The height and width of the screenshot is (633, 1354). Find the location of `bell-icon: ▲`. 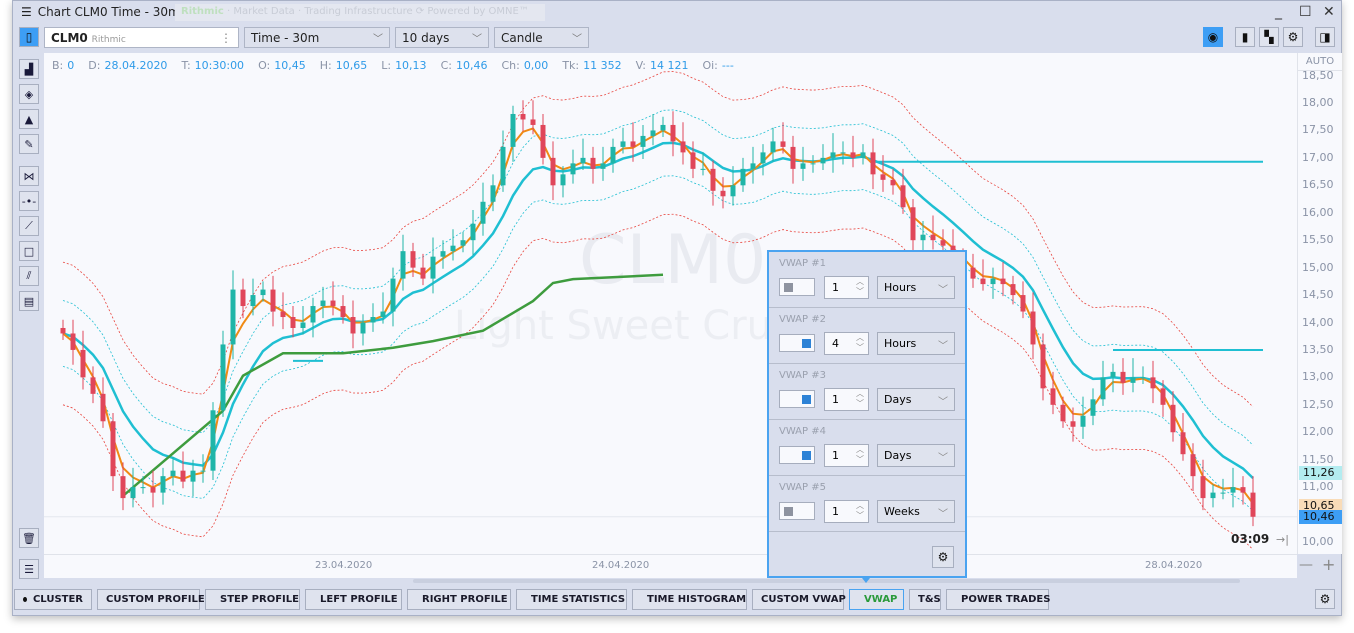

bell-icon: ▲ is located at coordinates (29, 119).